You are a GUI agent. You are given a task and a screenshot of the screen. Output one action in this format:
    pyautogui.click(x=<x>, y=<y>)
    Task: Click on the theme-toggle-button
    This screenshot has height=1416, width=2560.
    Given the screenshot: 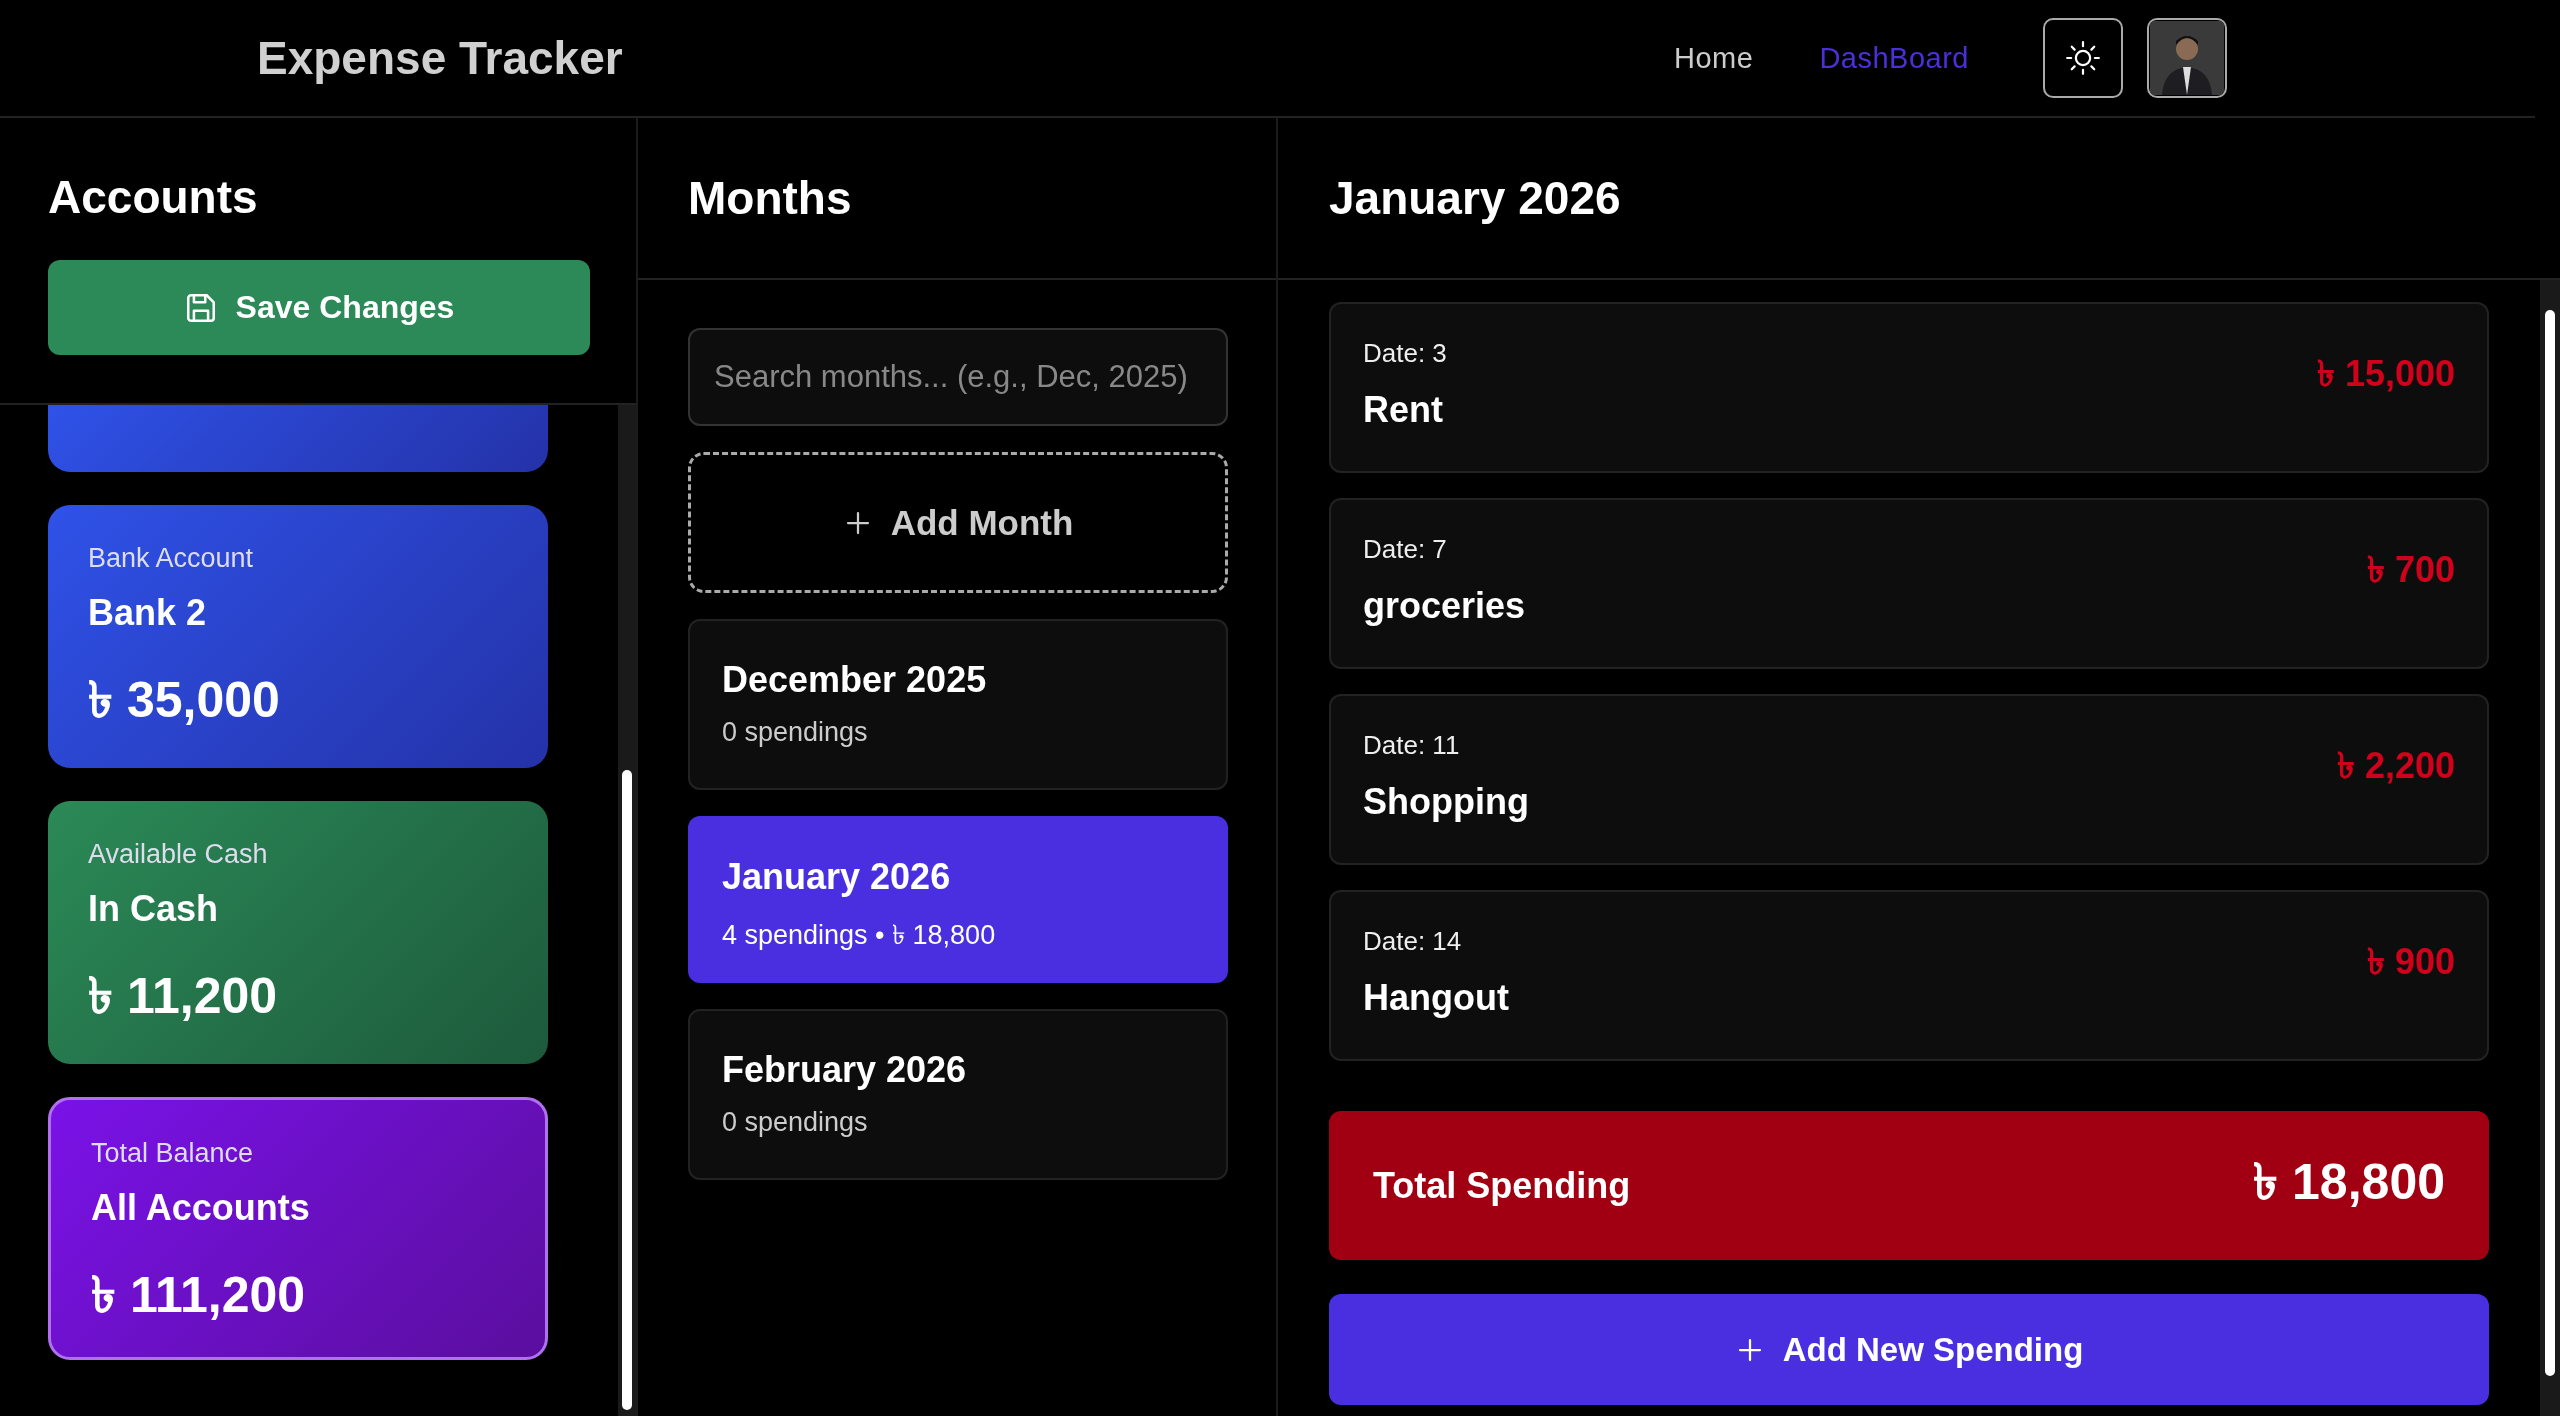 What is the action you would take?
    pyautogui.click(x=2083, y=58)
    